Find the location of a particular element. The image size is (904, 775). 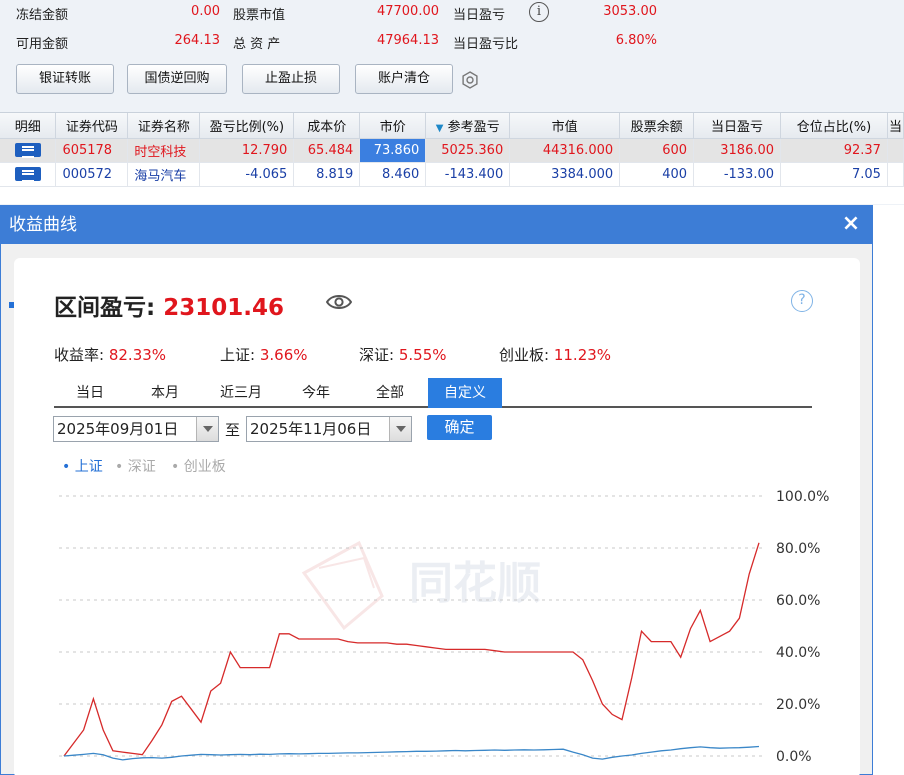

metric-value: 3.66% is located at coordinates (283, 355).